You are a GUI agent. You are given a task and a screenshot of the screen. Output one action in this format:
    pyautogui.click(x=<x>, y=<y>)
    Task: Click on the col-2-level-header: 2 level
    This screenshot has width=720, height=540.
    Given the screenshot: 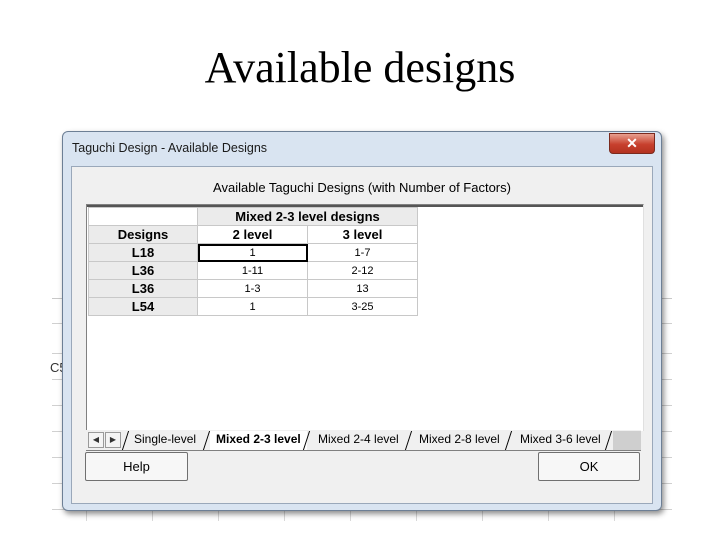 What is the action you would take?
    pyautogui.click(x=252, y=234)
    